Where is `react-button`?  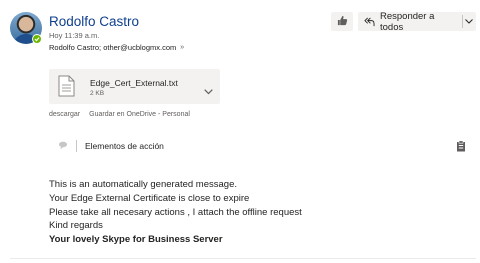 react-button is located at coordinates (342, 21).